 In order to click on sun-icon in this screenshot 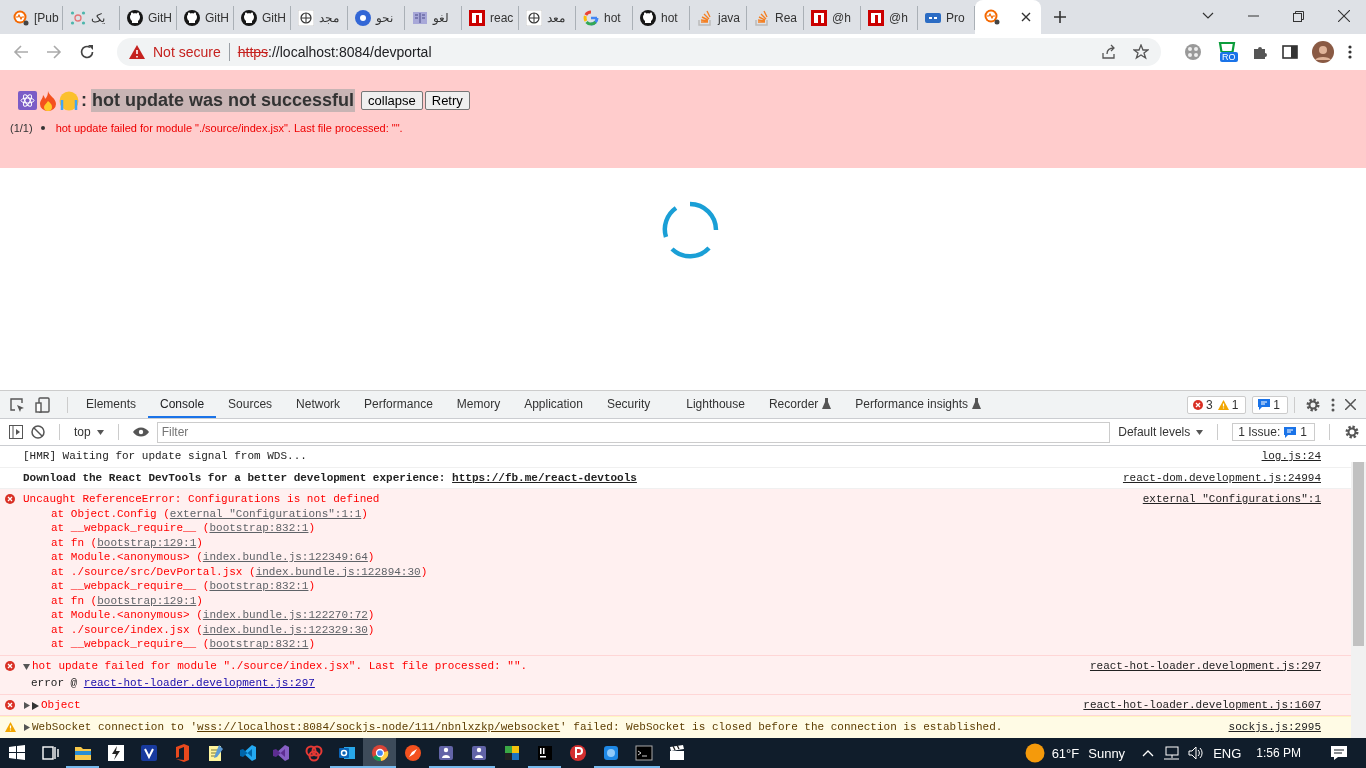, I will do `click(1034, 753)`.